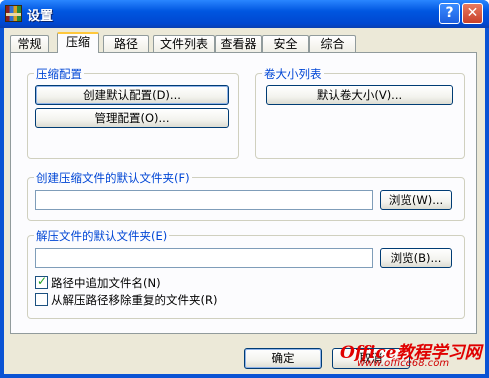 Image resolution: width=489 pixels, height=378 pixels. What do you see at coordinates (403, 363) in the screenshot?
I see `watermark-url: www.office68.com` at bounding box center [403, 363].